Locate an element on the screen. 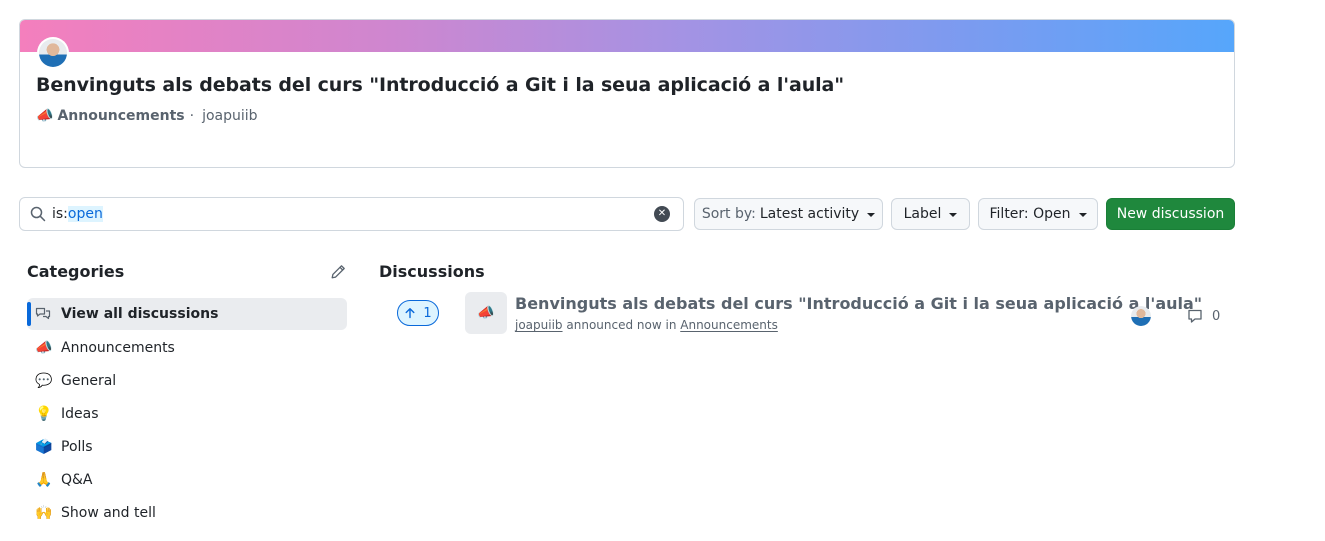 The width and height of the screenshot is (1325, 541). category-emoji-box: 📣 is located at coordinates (486, 313).